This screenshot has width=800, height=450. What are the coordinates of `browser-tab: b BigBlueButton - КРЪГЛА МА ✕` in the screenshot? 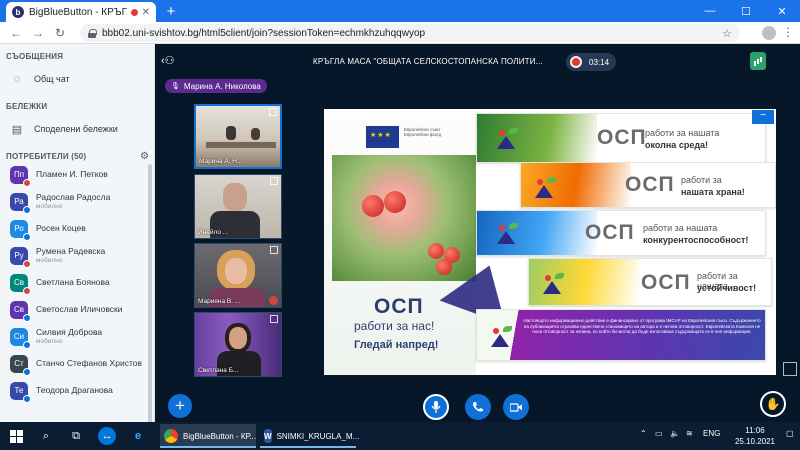 It's located at (81, 12).